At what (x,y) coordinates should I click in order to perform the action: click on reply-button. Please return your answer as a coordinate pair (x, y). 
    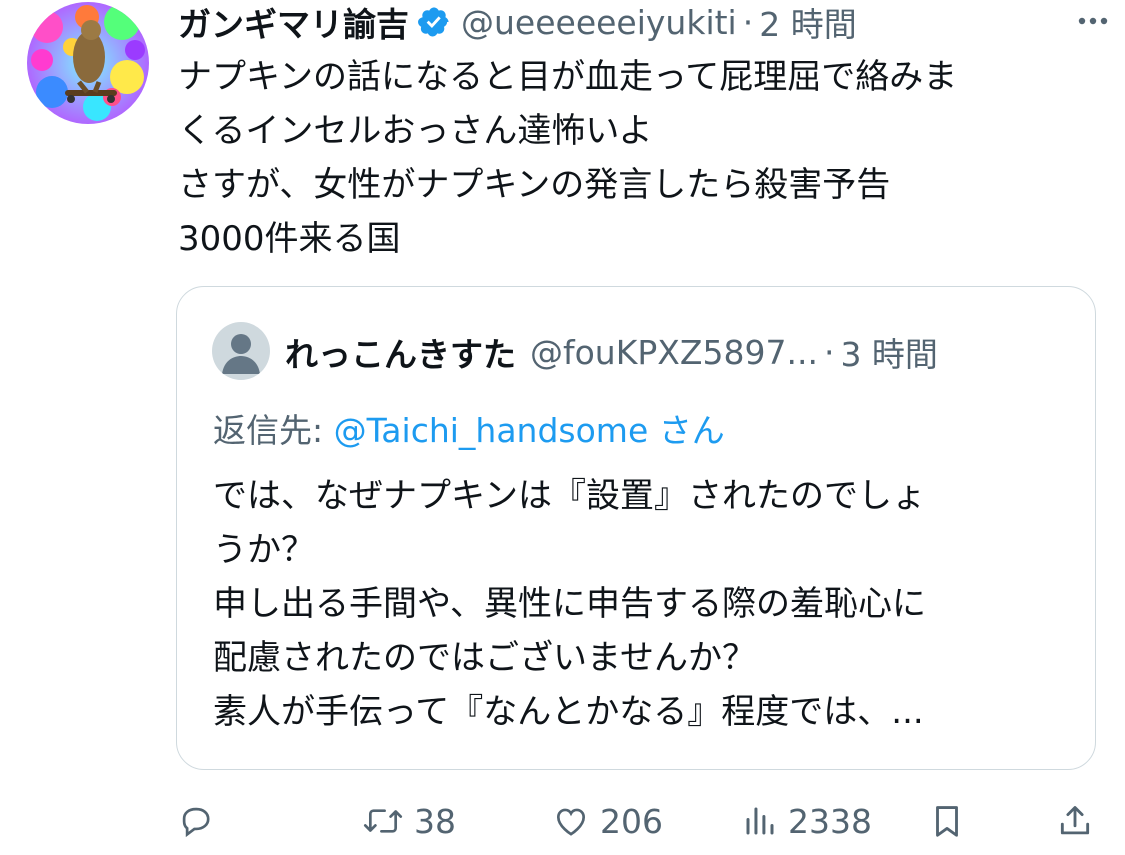
    Looking at the image, I should click on (201, 821).